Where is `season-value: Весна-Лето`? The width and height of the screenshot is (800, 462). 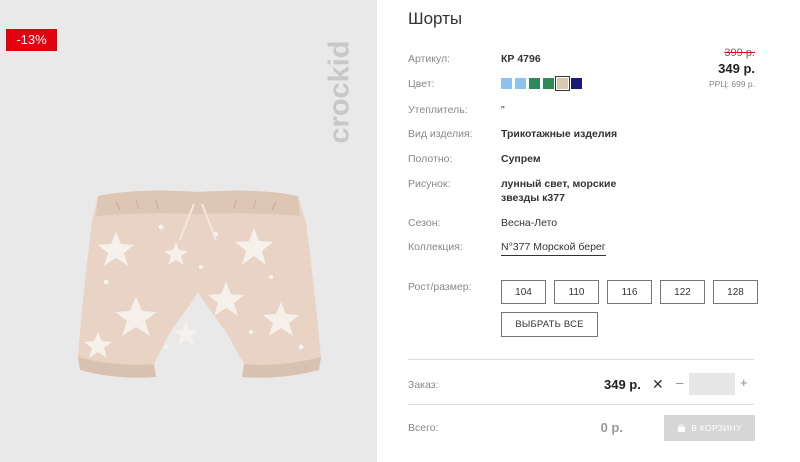
season-value: Весна-Лето is located at coordinates (529, 223).